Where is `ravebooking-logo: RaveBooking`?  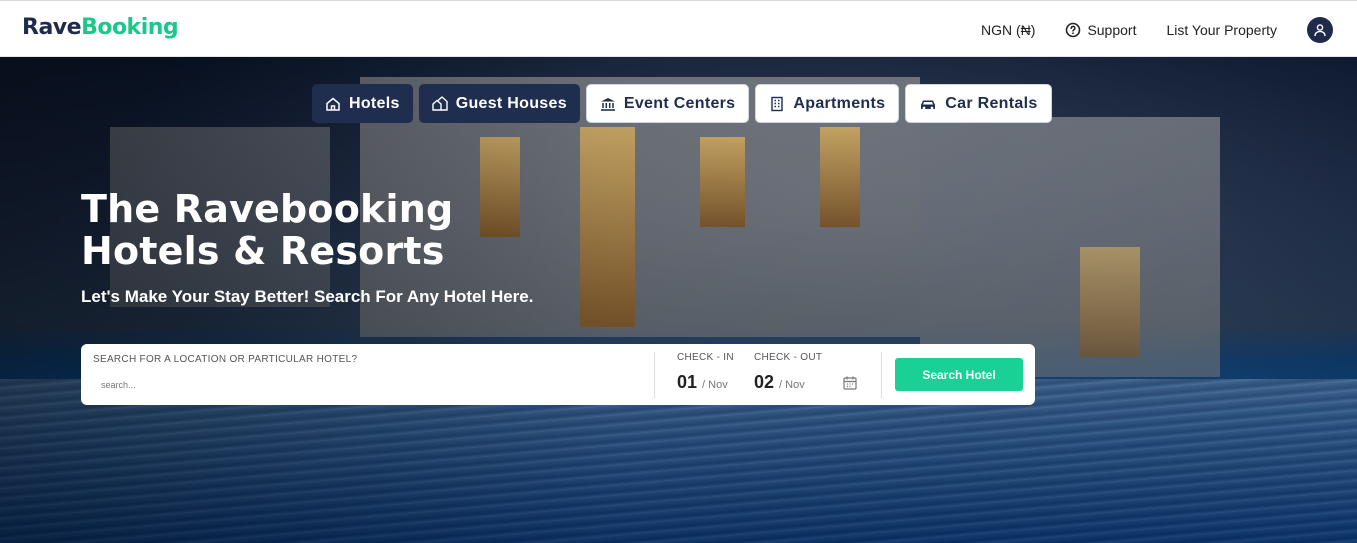
ravebooking-logo: RaveBooking is located at coordinates (100, 27).